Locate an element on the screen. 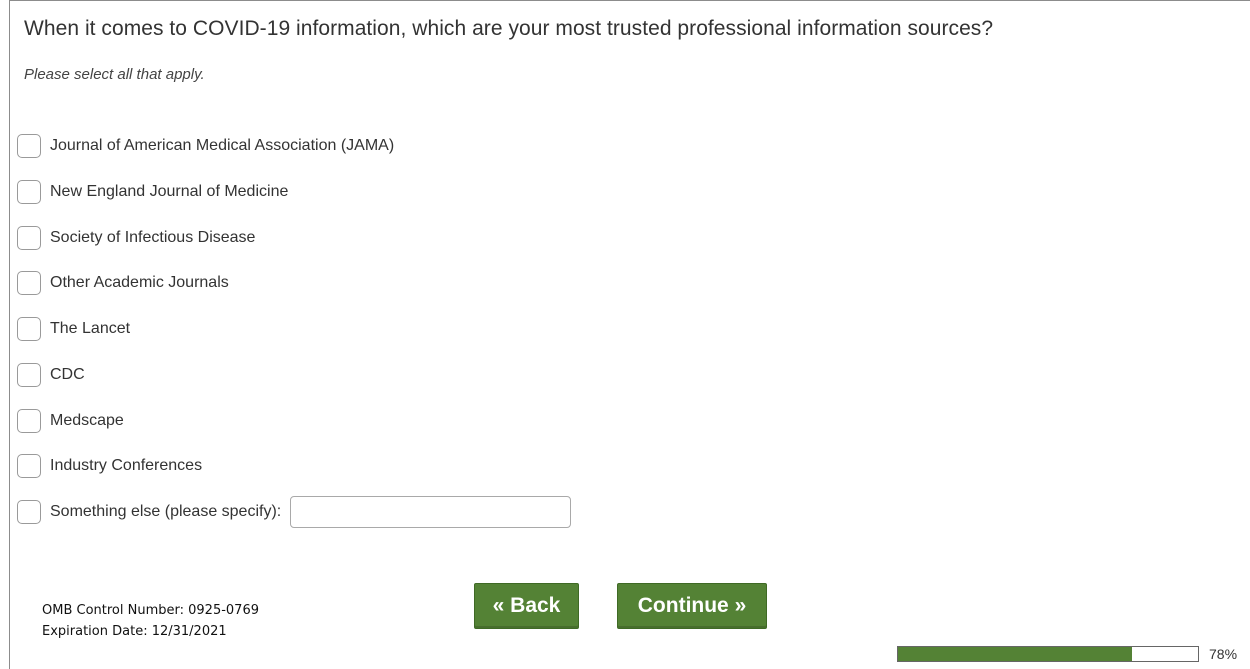 The width and height of the screenshot is (1250, 669). progress-bar is located at coordinates (1048, 654).